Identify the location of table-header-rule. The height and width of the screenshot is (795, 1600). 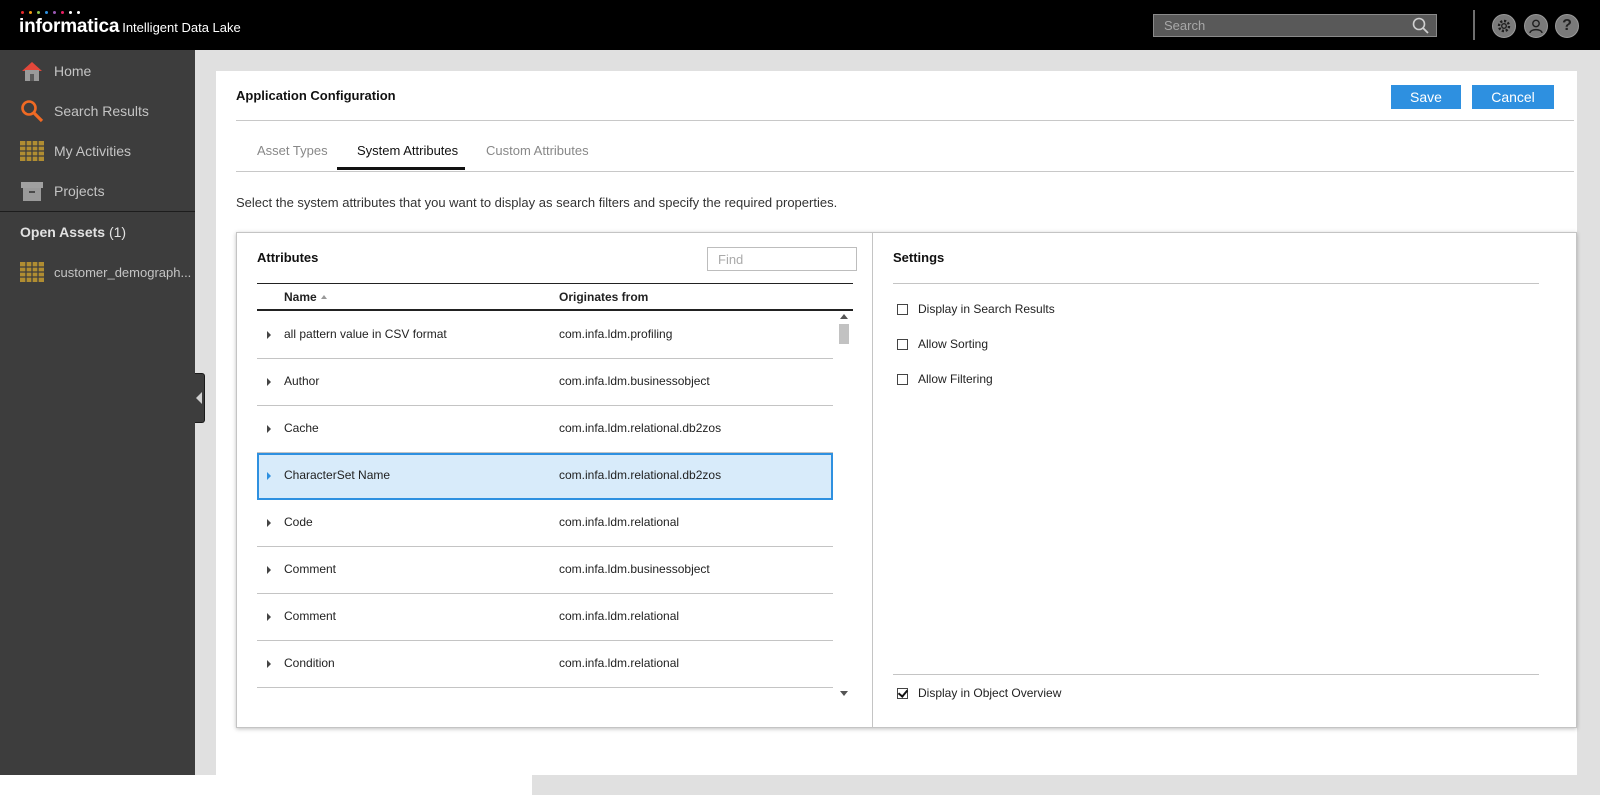
(555, 310).